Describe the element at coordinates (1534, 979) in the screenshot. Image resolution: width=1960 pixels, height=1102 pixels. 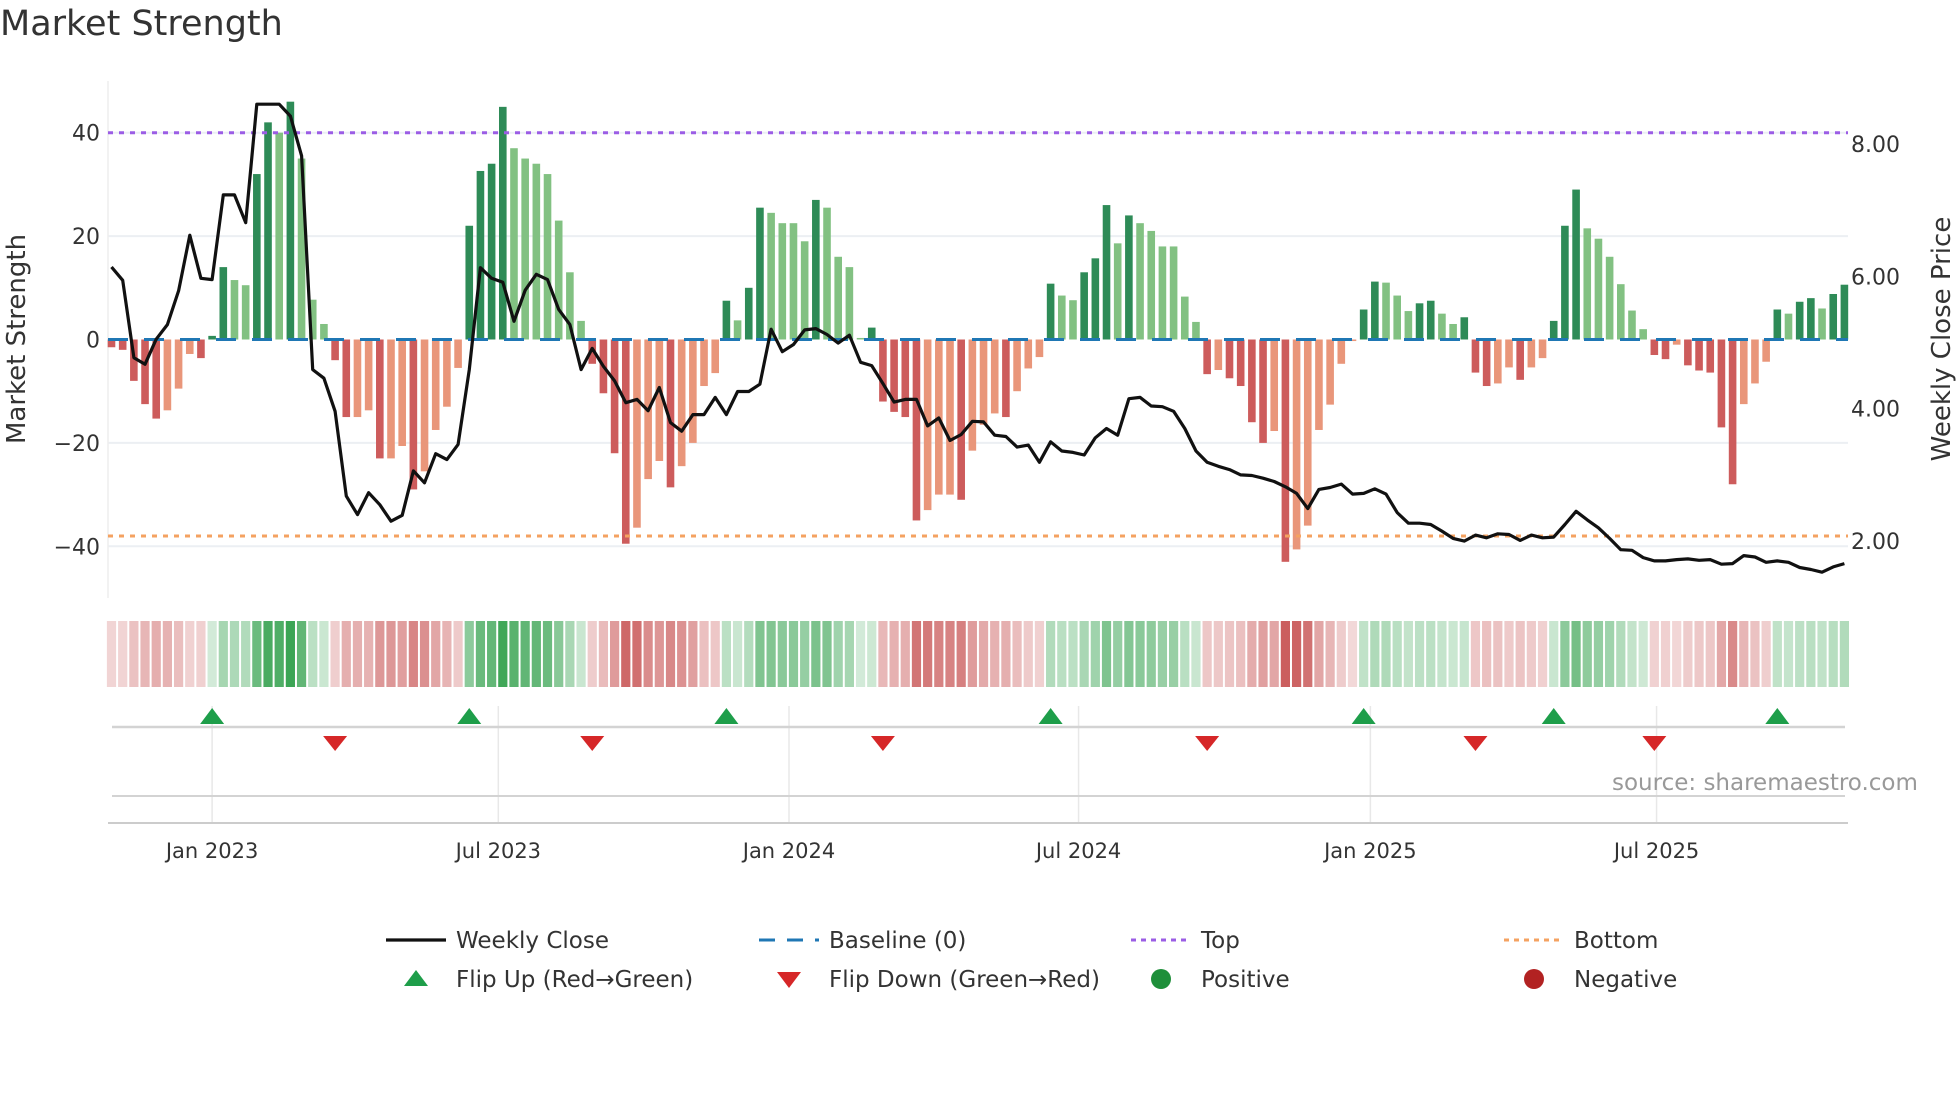
I see `legend-circle-negative-icon` at that location.